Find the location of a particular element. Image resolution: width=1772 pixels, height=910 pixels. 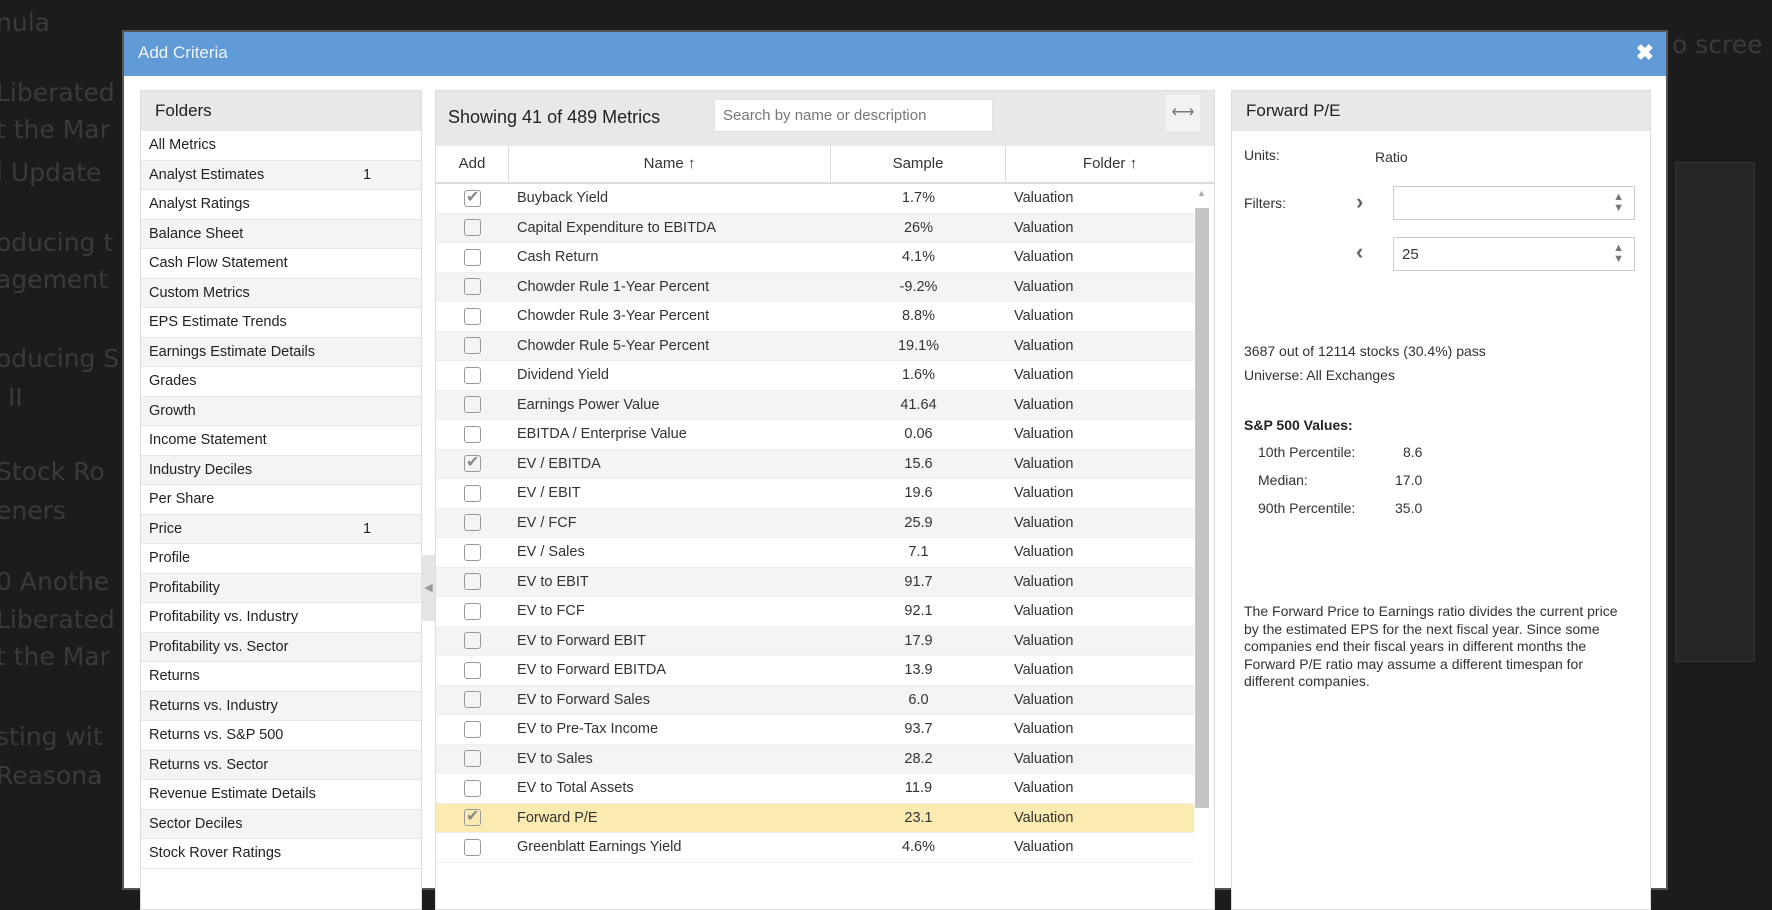

folder-item: Profitability is located at coordinates (281, 588).